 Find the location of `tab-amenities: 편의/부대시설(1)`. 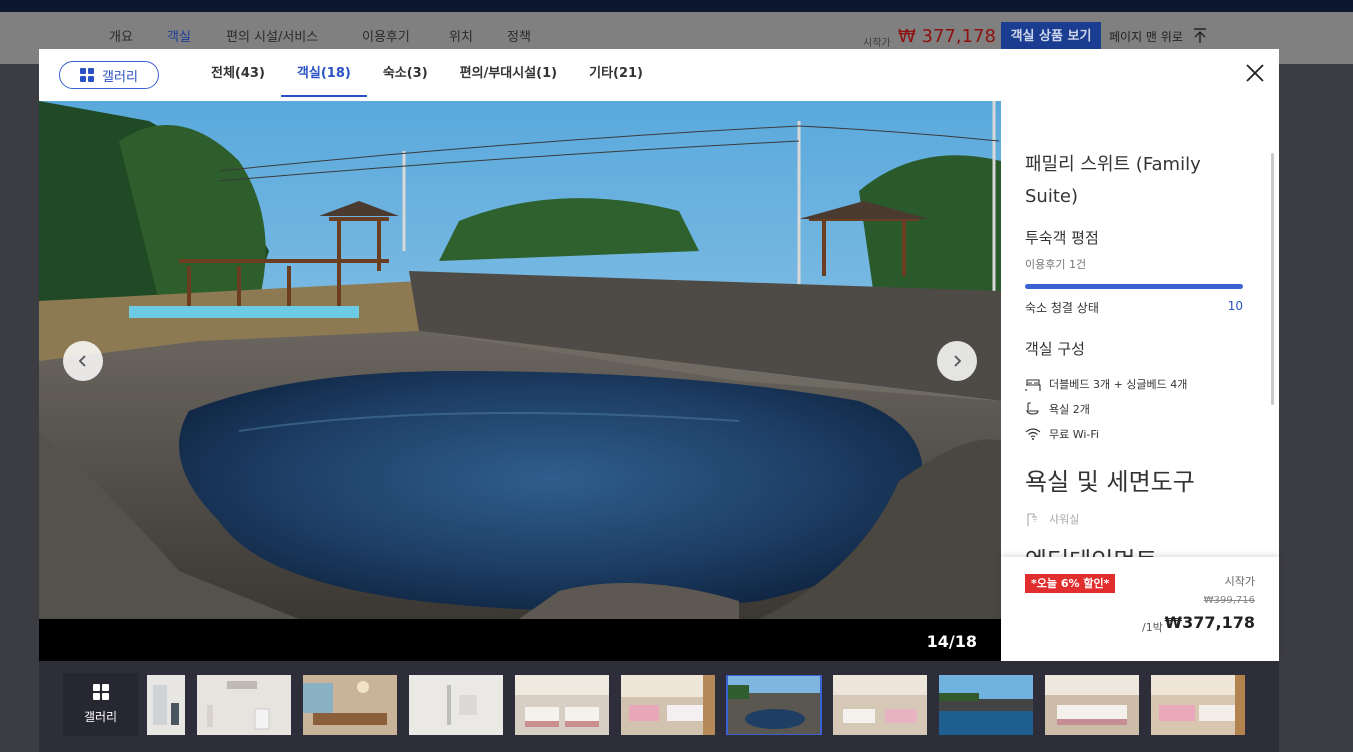

tab-amenities: 편의/부대시설(1) is located at coordinates (508, 73).